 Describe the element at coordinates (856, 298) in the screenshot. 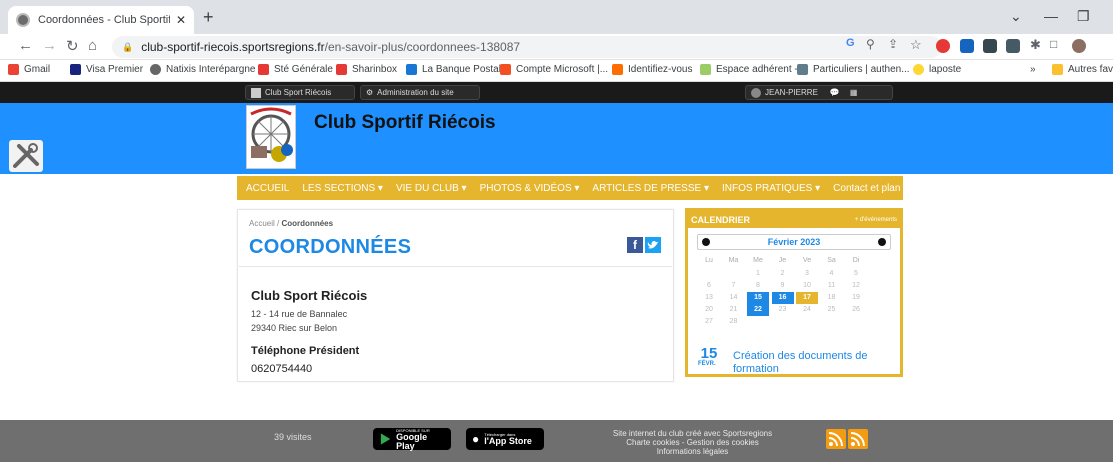

I see `calendar-day: 19` at that location.